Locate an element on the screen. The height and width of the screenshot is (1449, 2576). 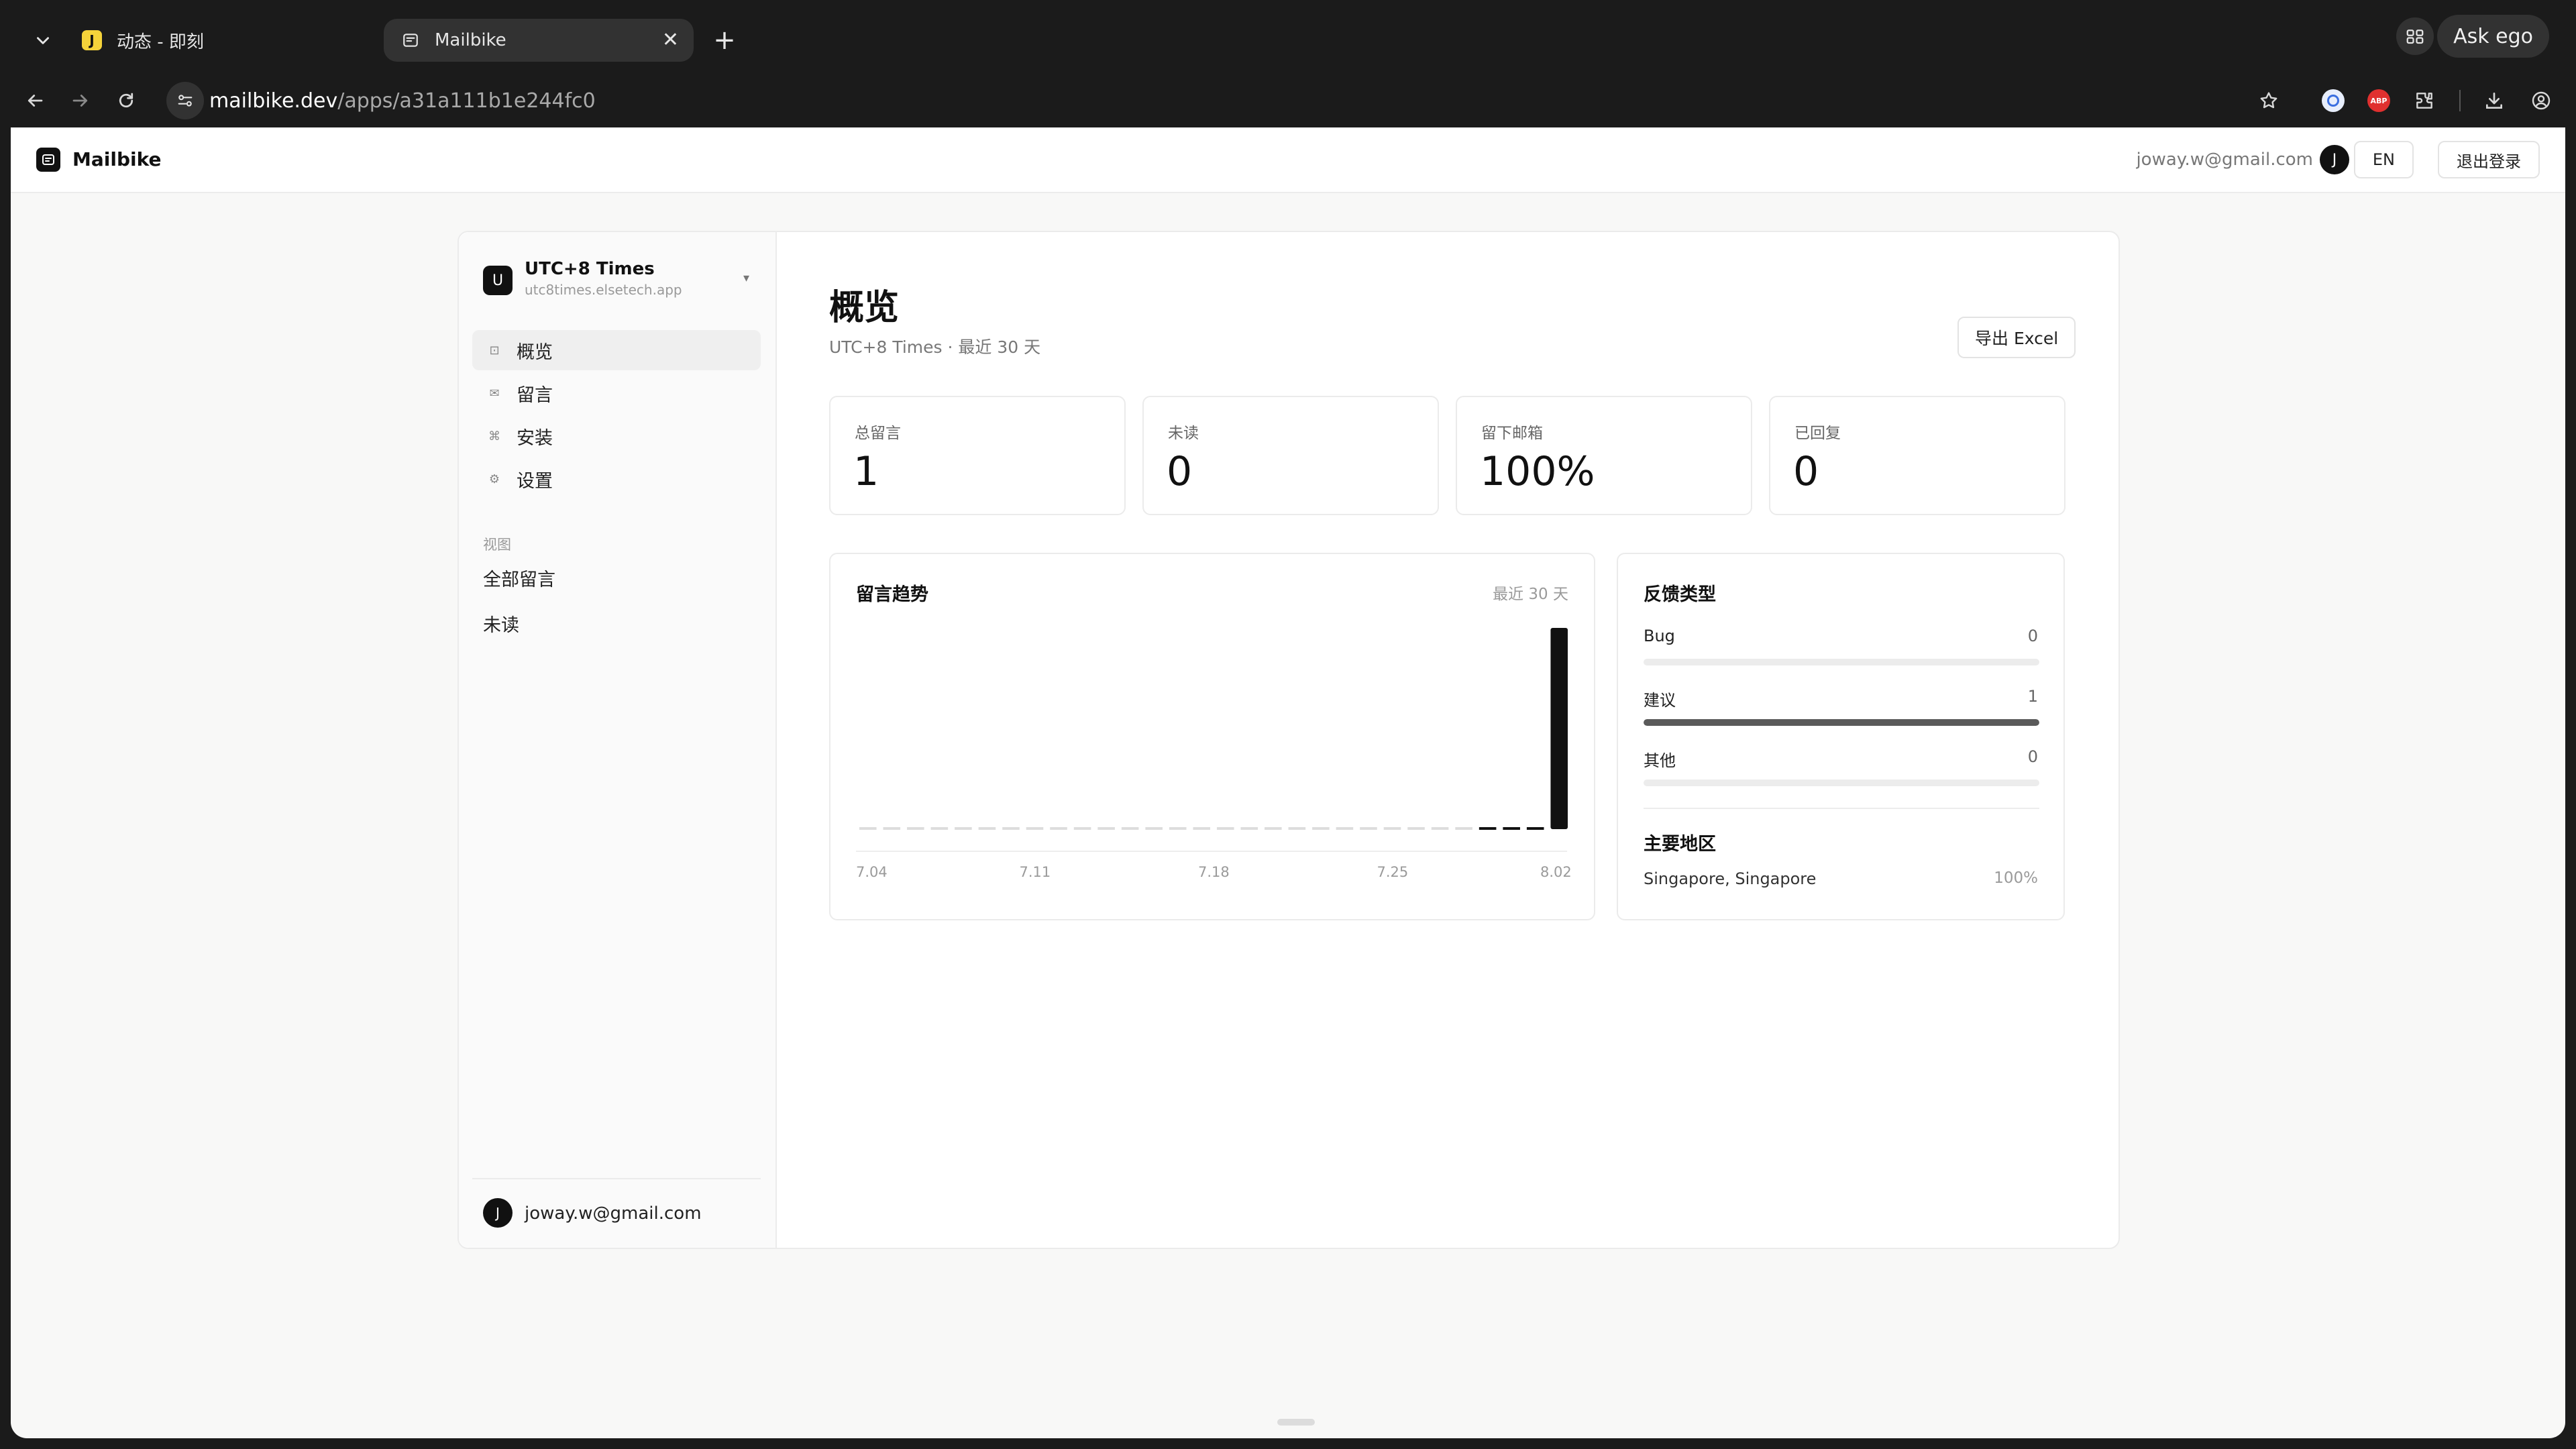
view-unread: 未读 is located at coordinates (501, 623).